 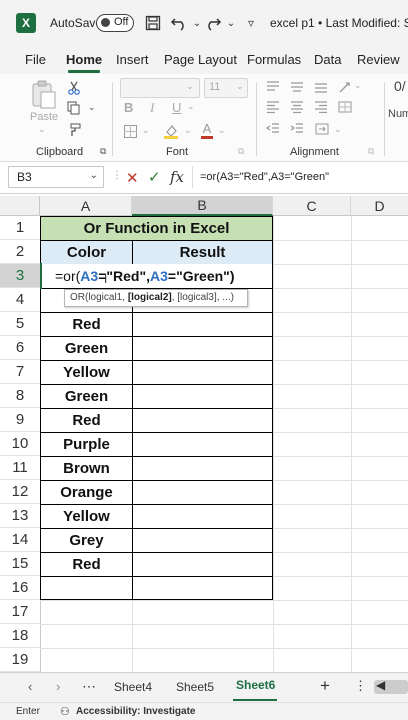 I want to click on align-center-icon, so click(x=297, y=107).